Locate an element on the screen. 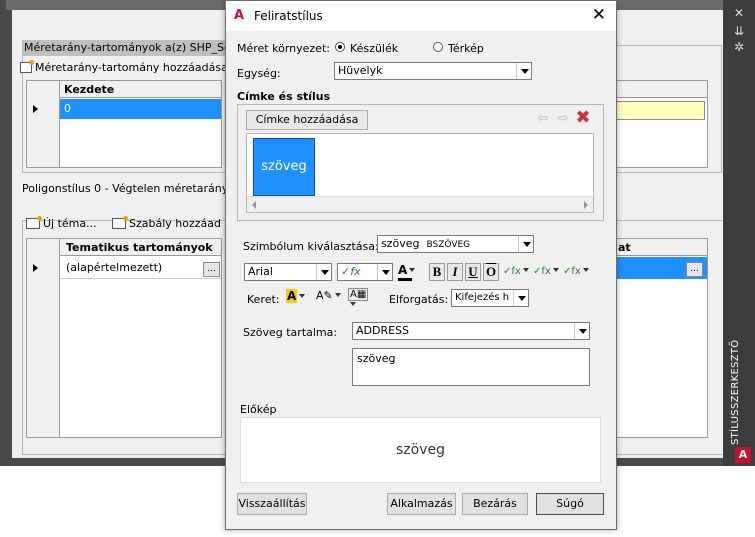 The height and width of the screenshot is (537, 755). symbol-select-caps: BSZÖVEG is located at coordinates (448, 245).